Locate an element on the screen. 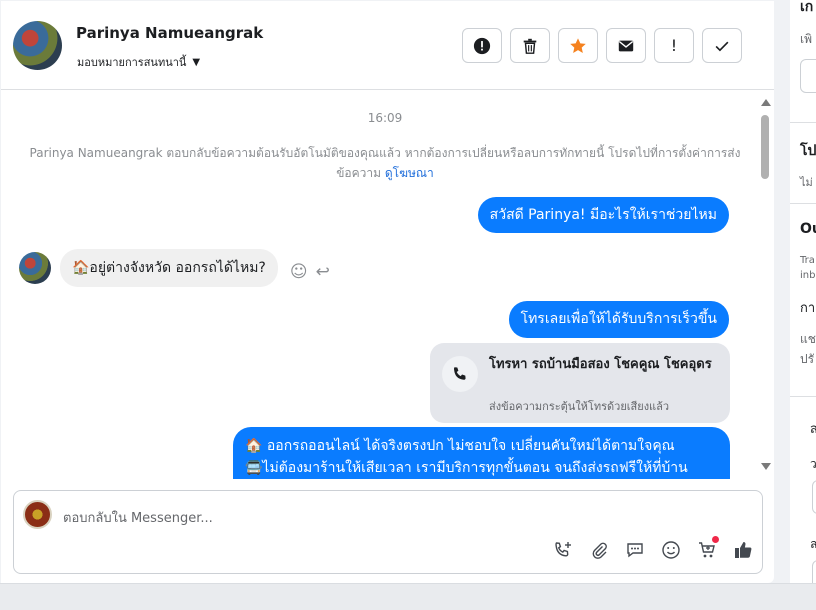 The width and height of the screenshot is (816, 610). sender-avatar is located at coordinates (35, 268).